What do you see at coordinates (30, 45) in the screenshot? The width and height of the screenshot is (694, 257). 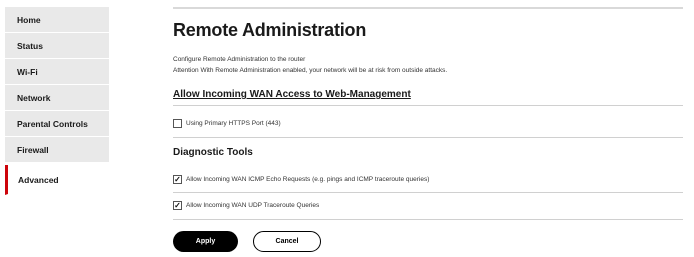 I see `sidebar-item-label: Status` at bounding box center [30, 45].